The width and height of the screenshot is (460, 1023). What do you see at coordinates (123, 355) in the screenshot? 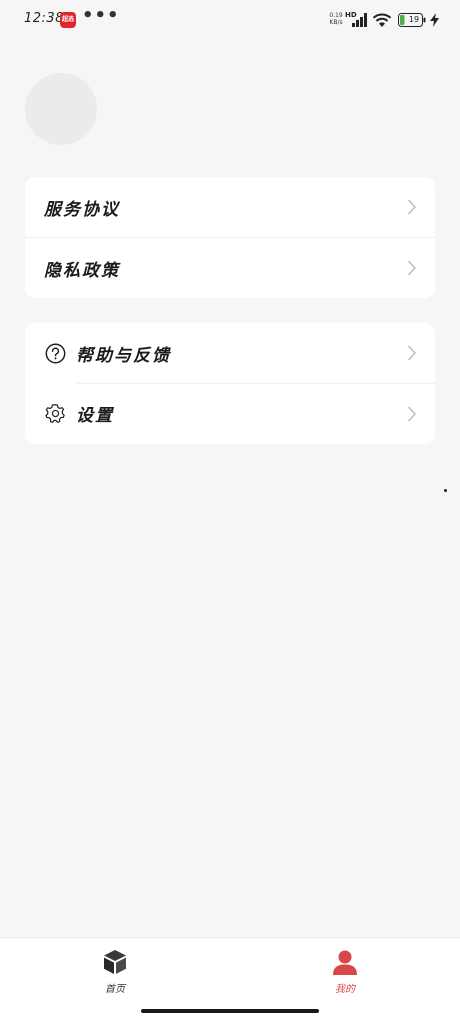
I see `menu-item-label: 帮助与反馈` at bounding box center [123, 355].